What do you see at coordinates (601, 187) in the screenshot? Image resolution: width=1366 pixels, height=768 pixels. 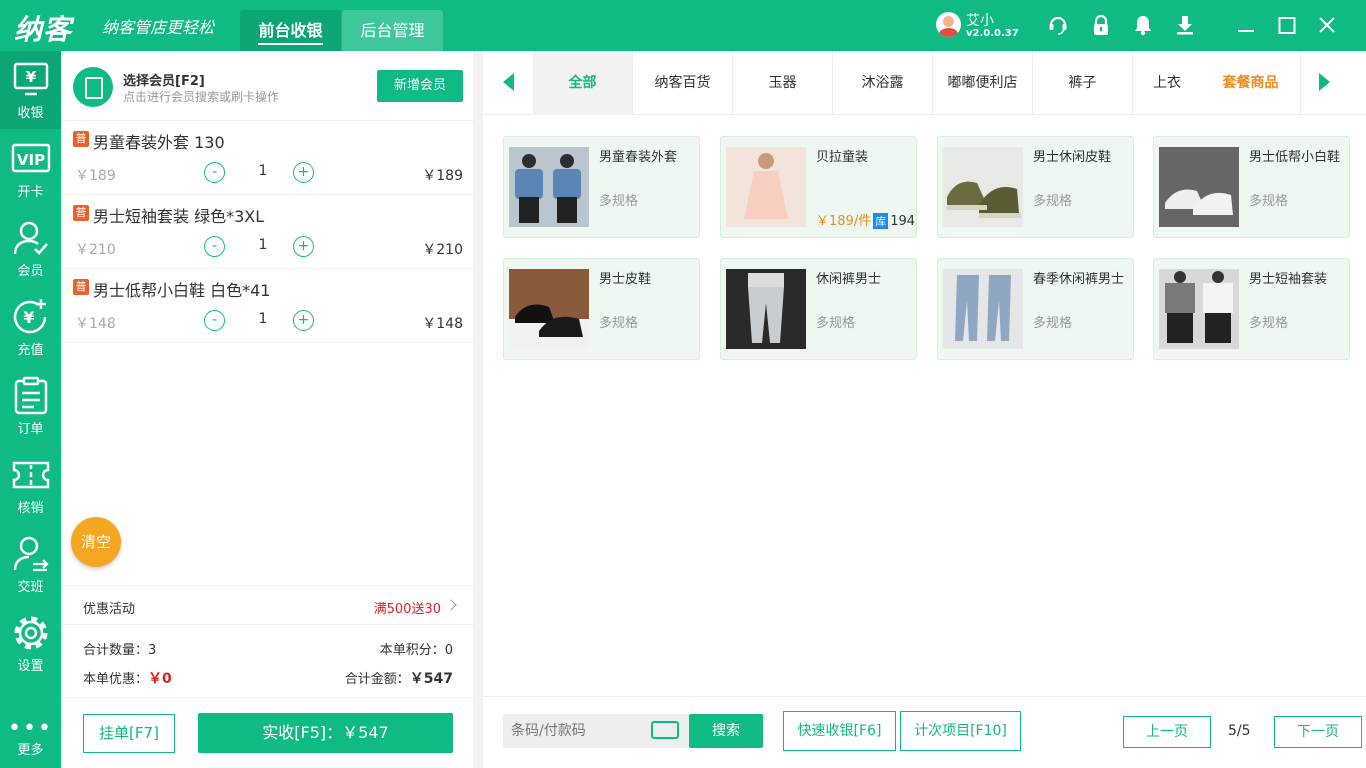 I see `product-card: 男童春装外套 多规格` at bounding box center [601, 187].